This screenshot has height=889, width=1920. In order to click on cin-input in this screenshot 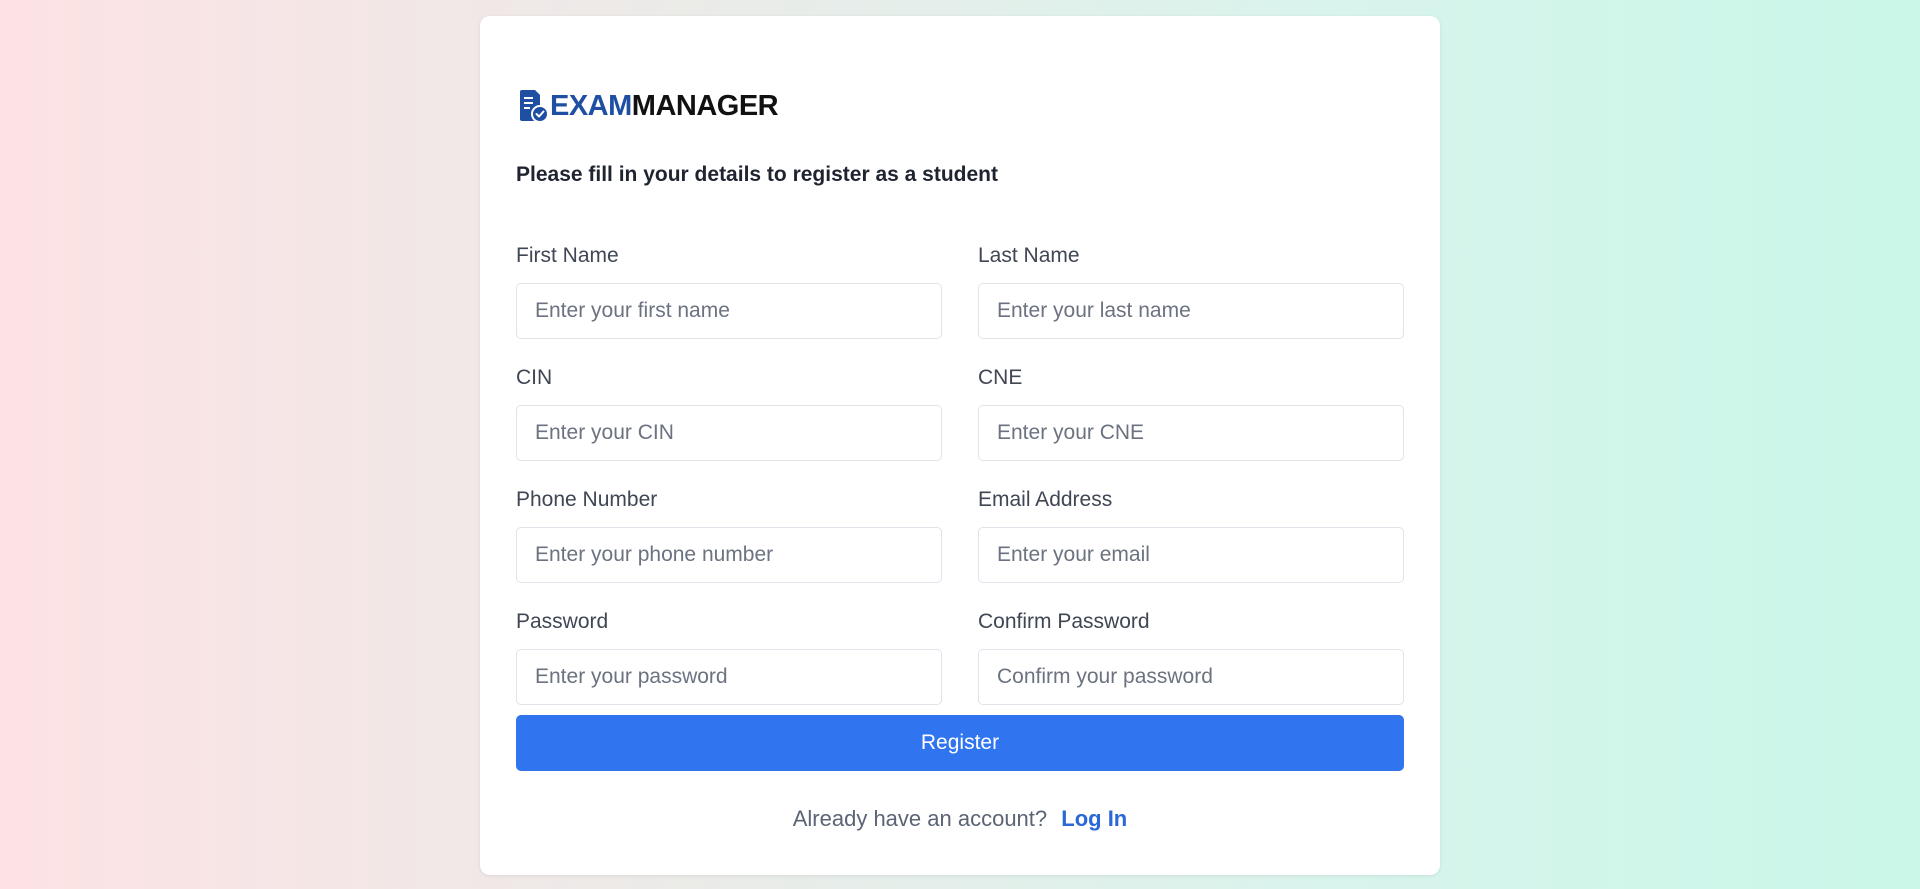, I will do `click(729, 433)`.